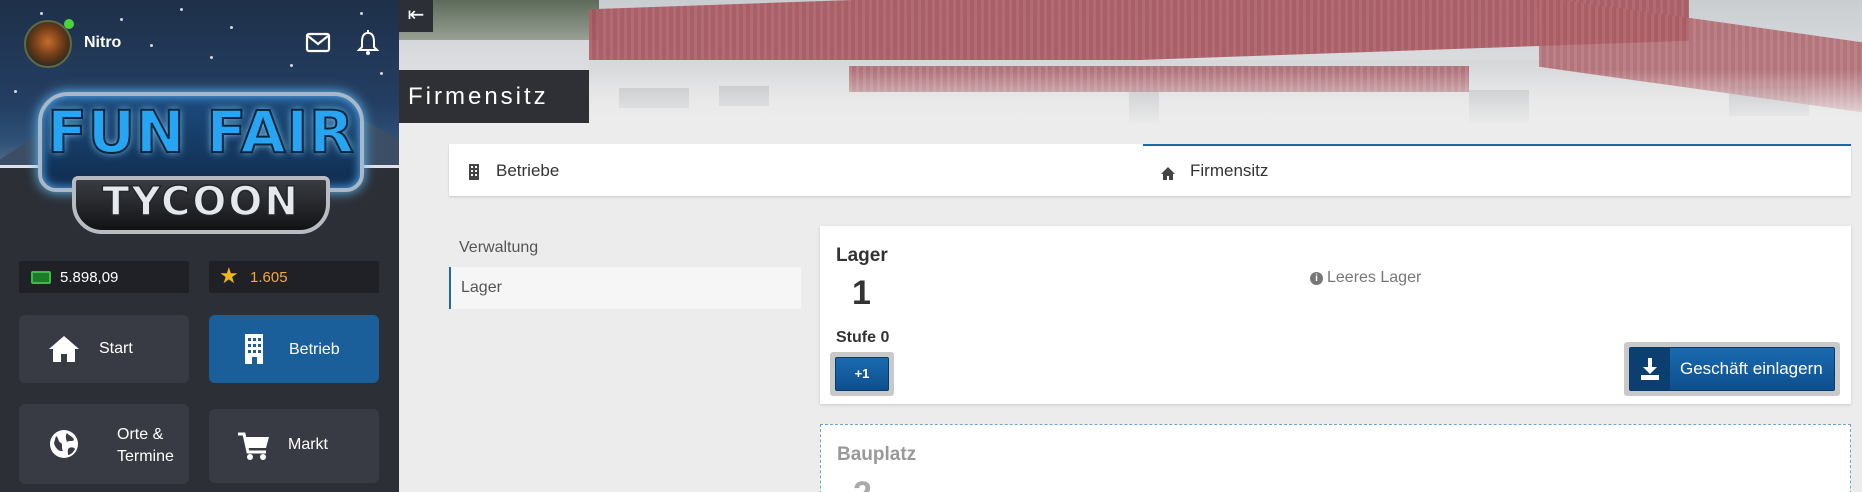 The height and width of the screenshot is (492, 1862). What do you see at coordinates (1316, 278) in the screenshot?
I see `info-circle-icon: i` at bounding box center [1316, 278].